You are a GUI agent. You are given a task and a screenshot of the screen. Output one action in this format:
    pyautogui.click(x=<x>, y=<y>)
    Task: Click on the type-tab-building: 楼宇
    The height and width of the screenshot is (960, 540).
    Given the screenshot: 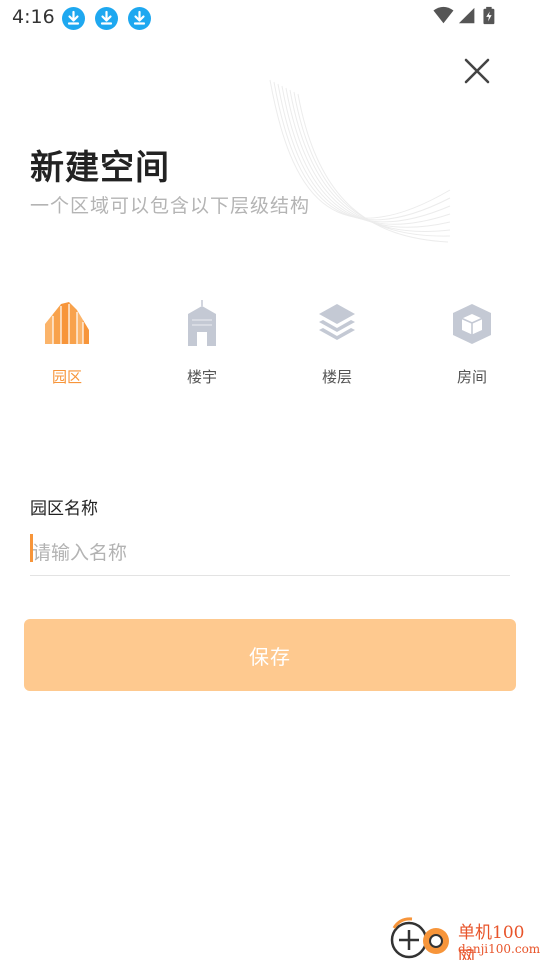 What is the action you would take?
    pyautogui.click(x=202, y=344)
    